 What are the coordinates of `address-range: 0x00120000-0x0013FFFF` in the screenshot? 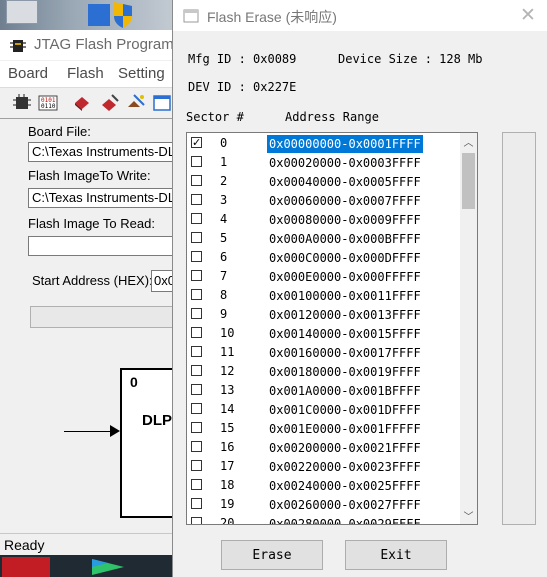 It's located at (345, 315).